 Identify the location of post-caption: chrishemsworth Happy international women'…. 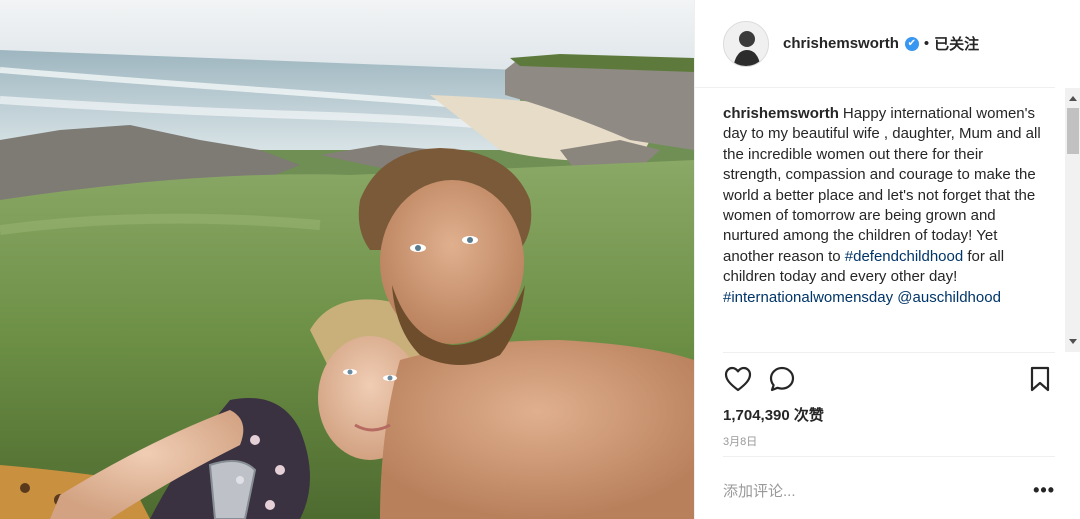
(882, 227).